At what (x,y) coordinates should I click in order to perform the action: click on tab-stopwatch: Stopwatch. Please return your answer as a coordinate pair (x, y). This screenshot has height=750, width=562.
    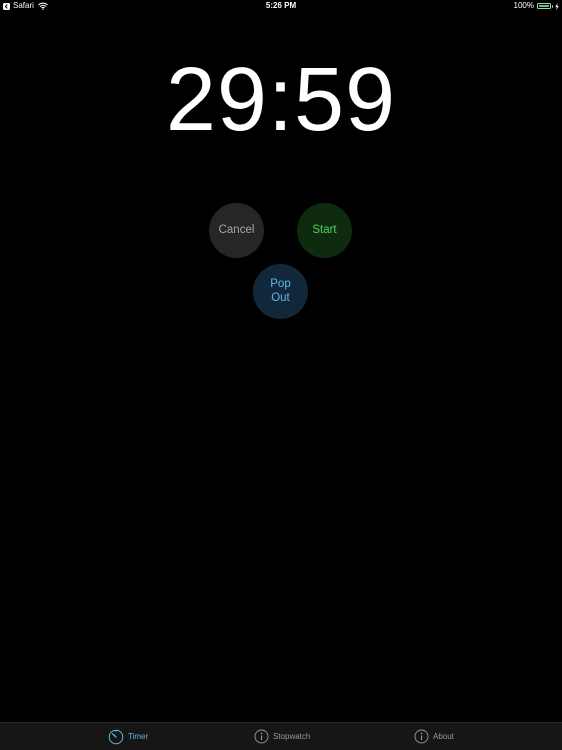
    Looking at the image, I should click on (282, 736).